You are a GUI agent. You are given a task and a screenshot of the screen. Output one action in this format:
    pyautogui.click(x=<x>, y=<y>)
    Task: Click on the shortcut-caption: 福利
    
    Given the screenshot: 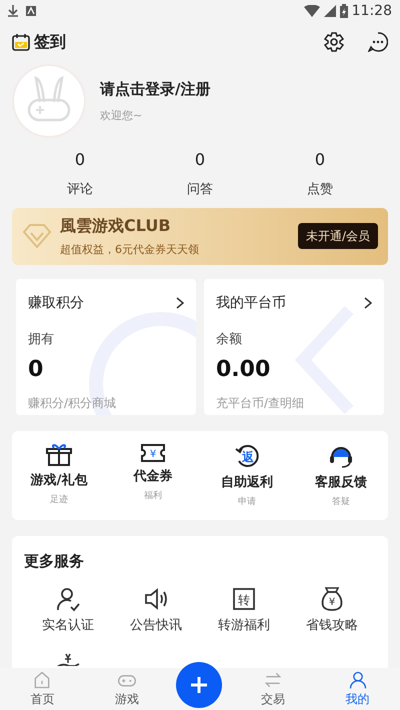 What is the action you would take?
    pyautogui.click(x=153, y=496)
    